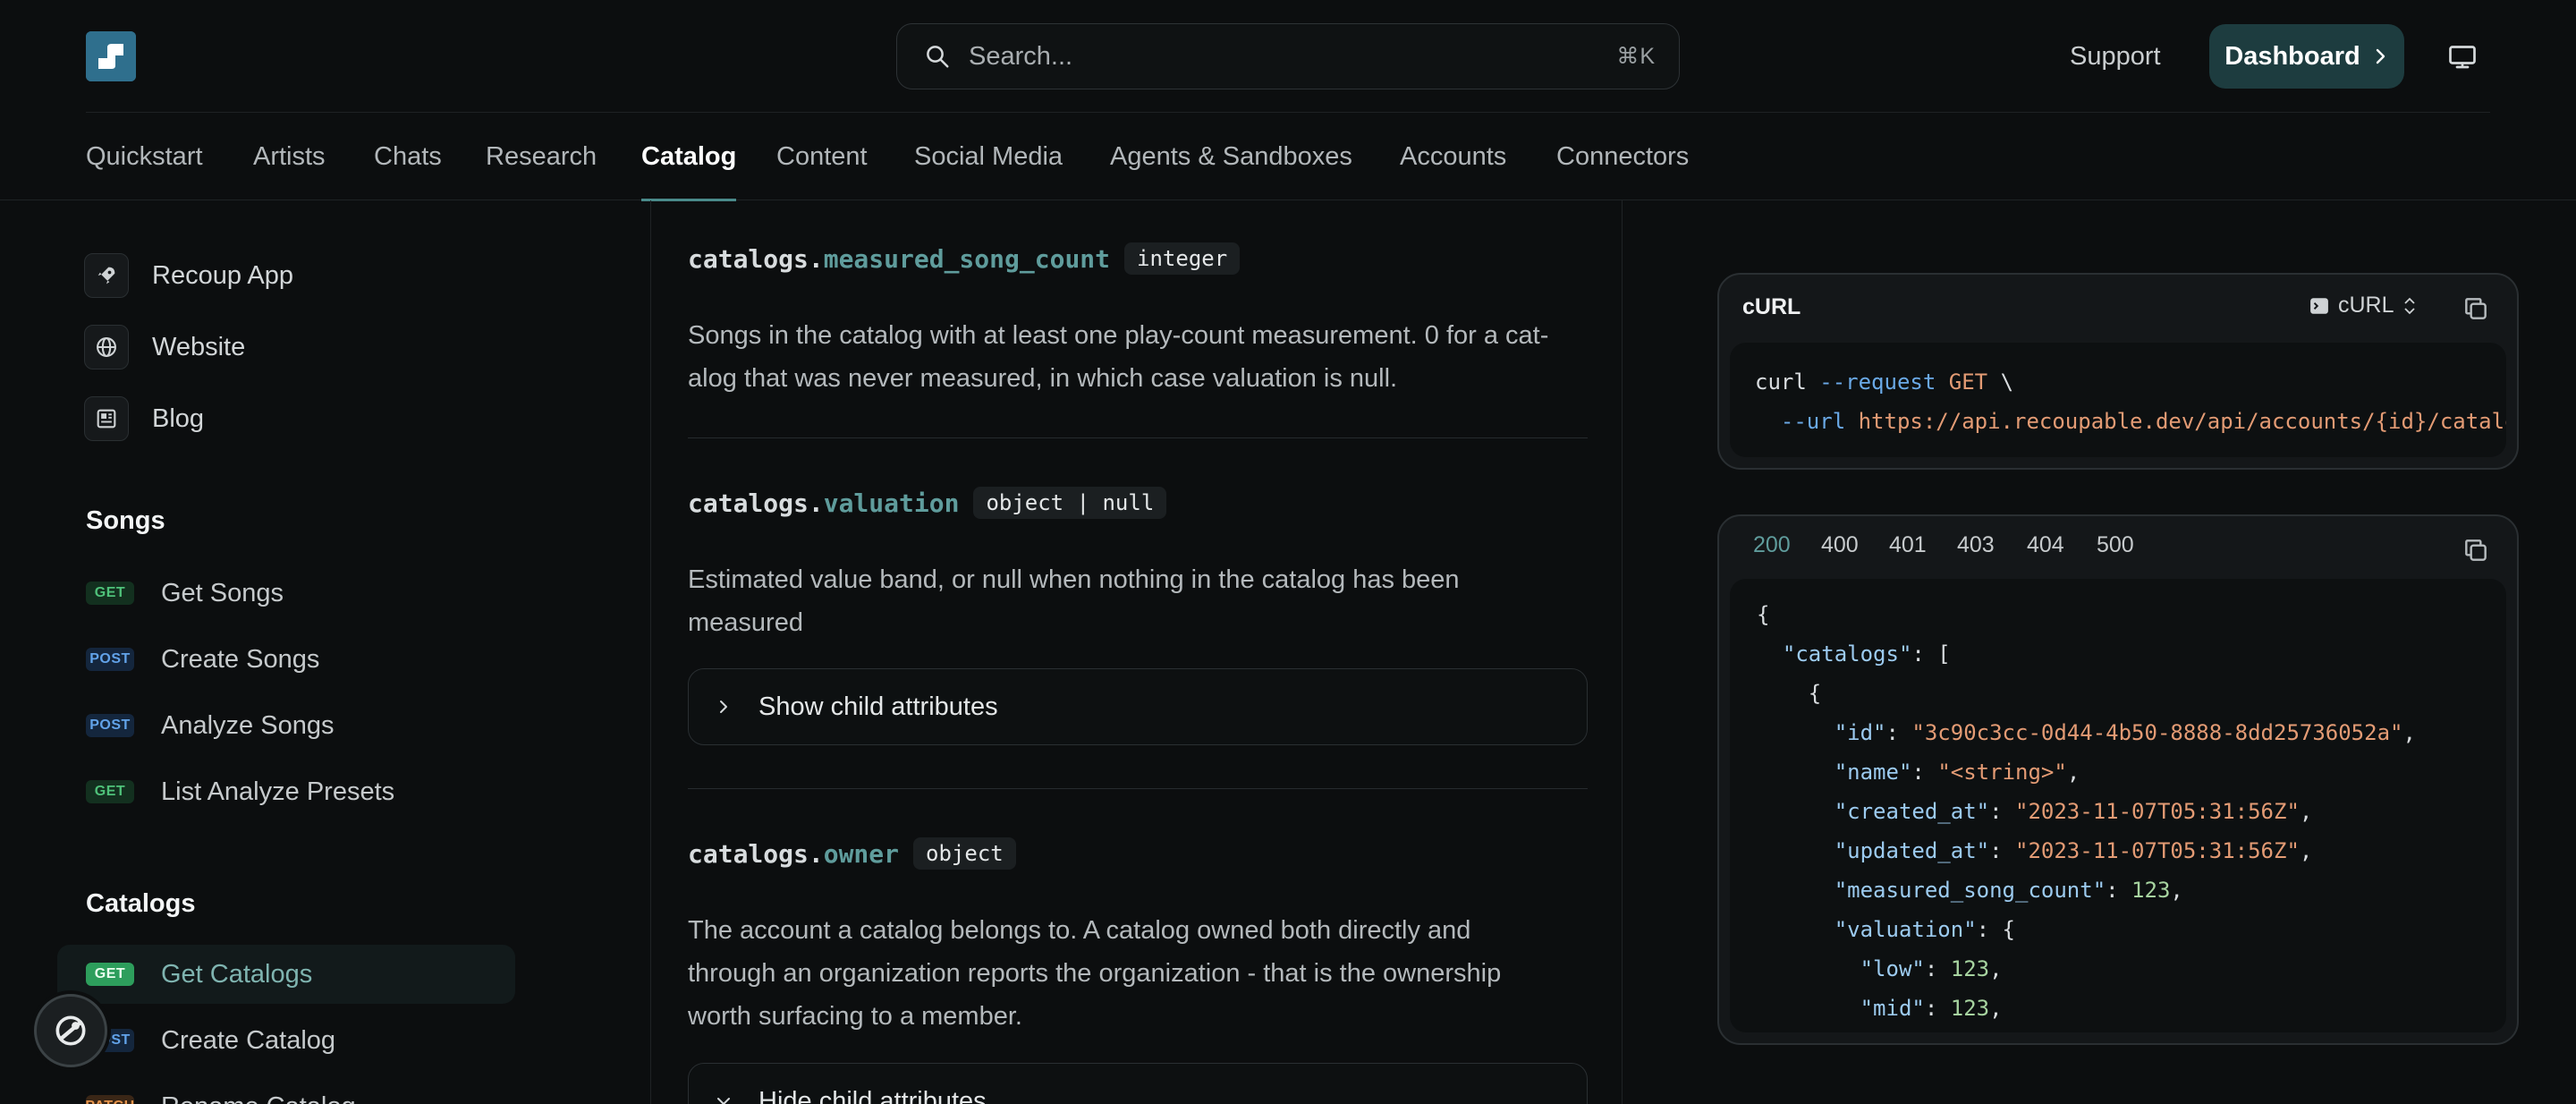 The image size is (2576, 1104). What do you see at coordinates (2045, 558) in the screenshot?
I see `status-tab-404: 404` at bounding box center [2045, 558].